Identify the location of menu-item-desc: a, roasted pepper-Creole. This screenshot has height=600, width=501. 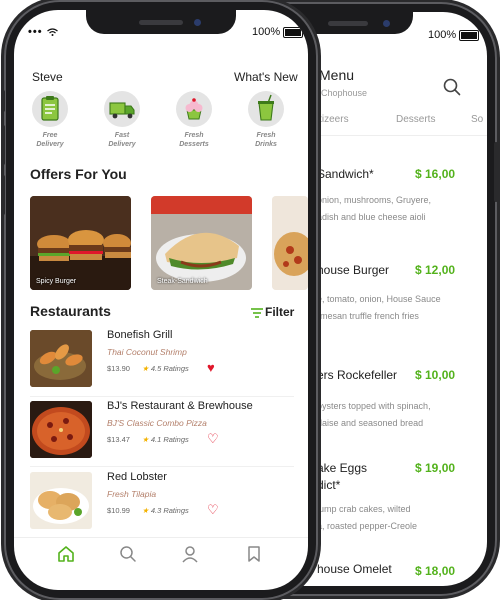
(367, 526).